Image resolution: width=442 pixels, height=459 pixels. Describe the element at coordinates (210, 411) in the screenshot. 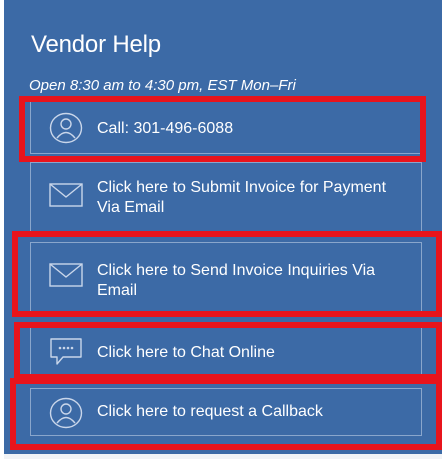

I see `request-callback-label: Click here to request a Callback` at that location.